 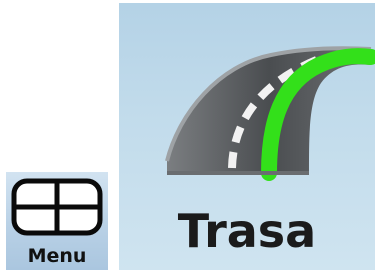 What do you see at coordinates (247, 231) in the screenshot?
I see `route-label: Trasa` at bounding box center [247, 231].